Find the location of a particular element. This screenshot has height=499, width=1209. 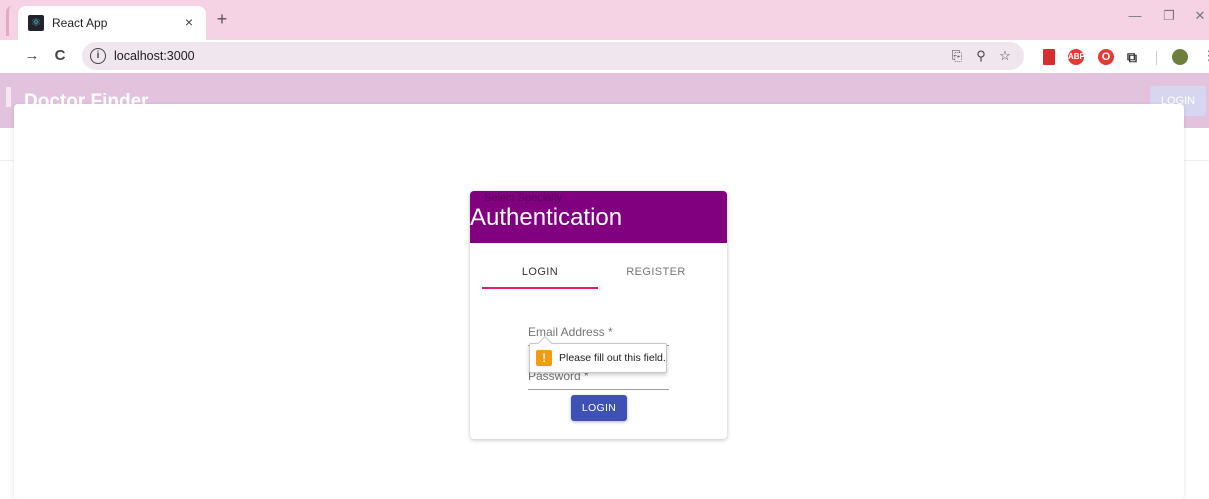

install-app-icon: ⎘ is located at coordinates (957, 56).